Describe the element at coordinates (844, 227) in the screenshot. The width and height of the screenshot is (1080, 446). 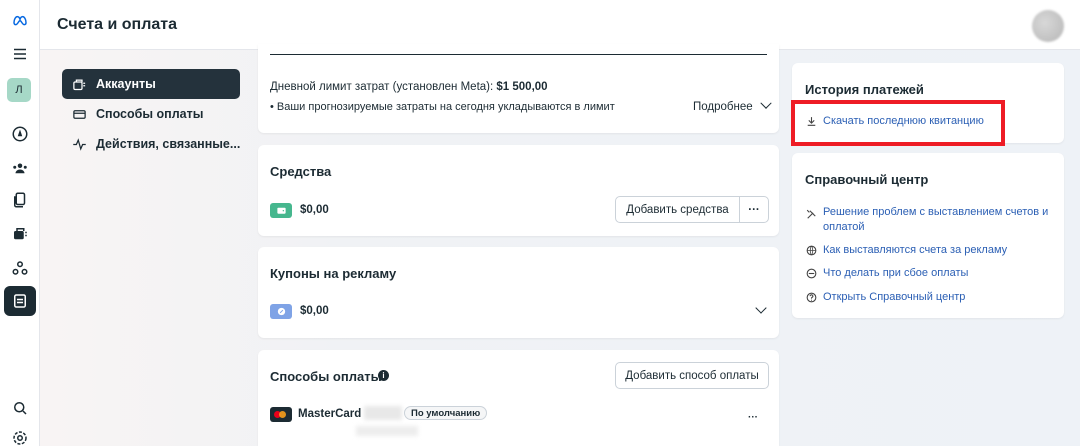
I see `help-link-billing-issues-cont: оплатой` at that location.